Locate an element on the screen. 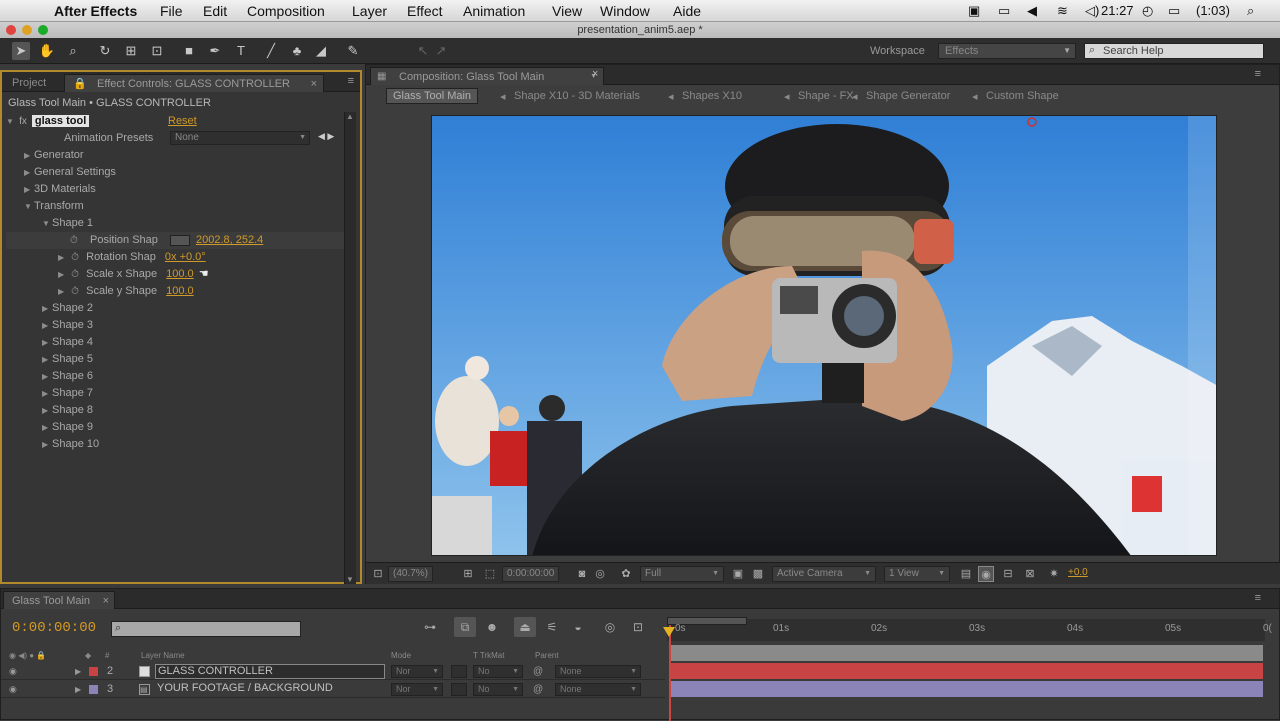 The image size is (1280, 721). type-tool-icon: T is located at coordinates (241, 51).